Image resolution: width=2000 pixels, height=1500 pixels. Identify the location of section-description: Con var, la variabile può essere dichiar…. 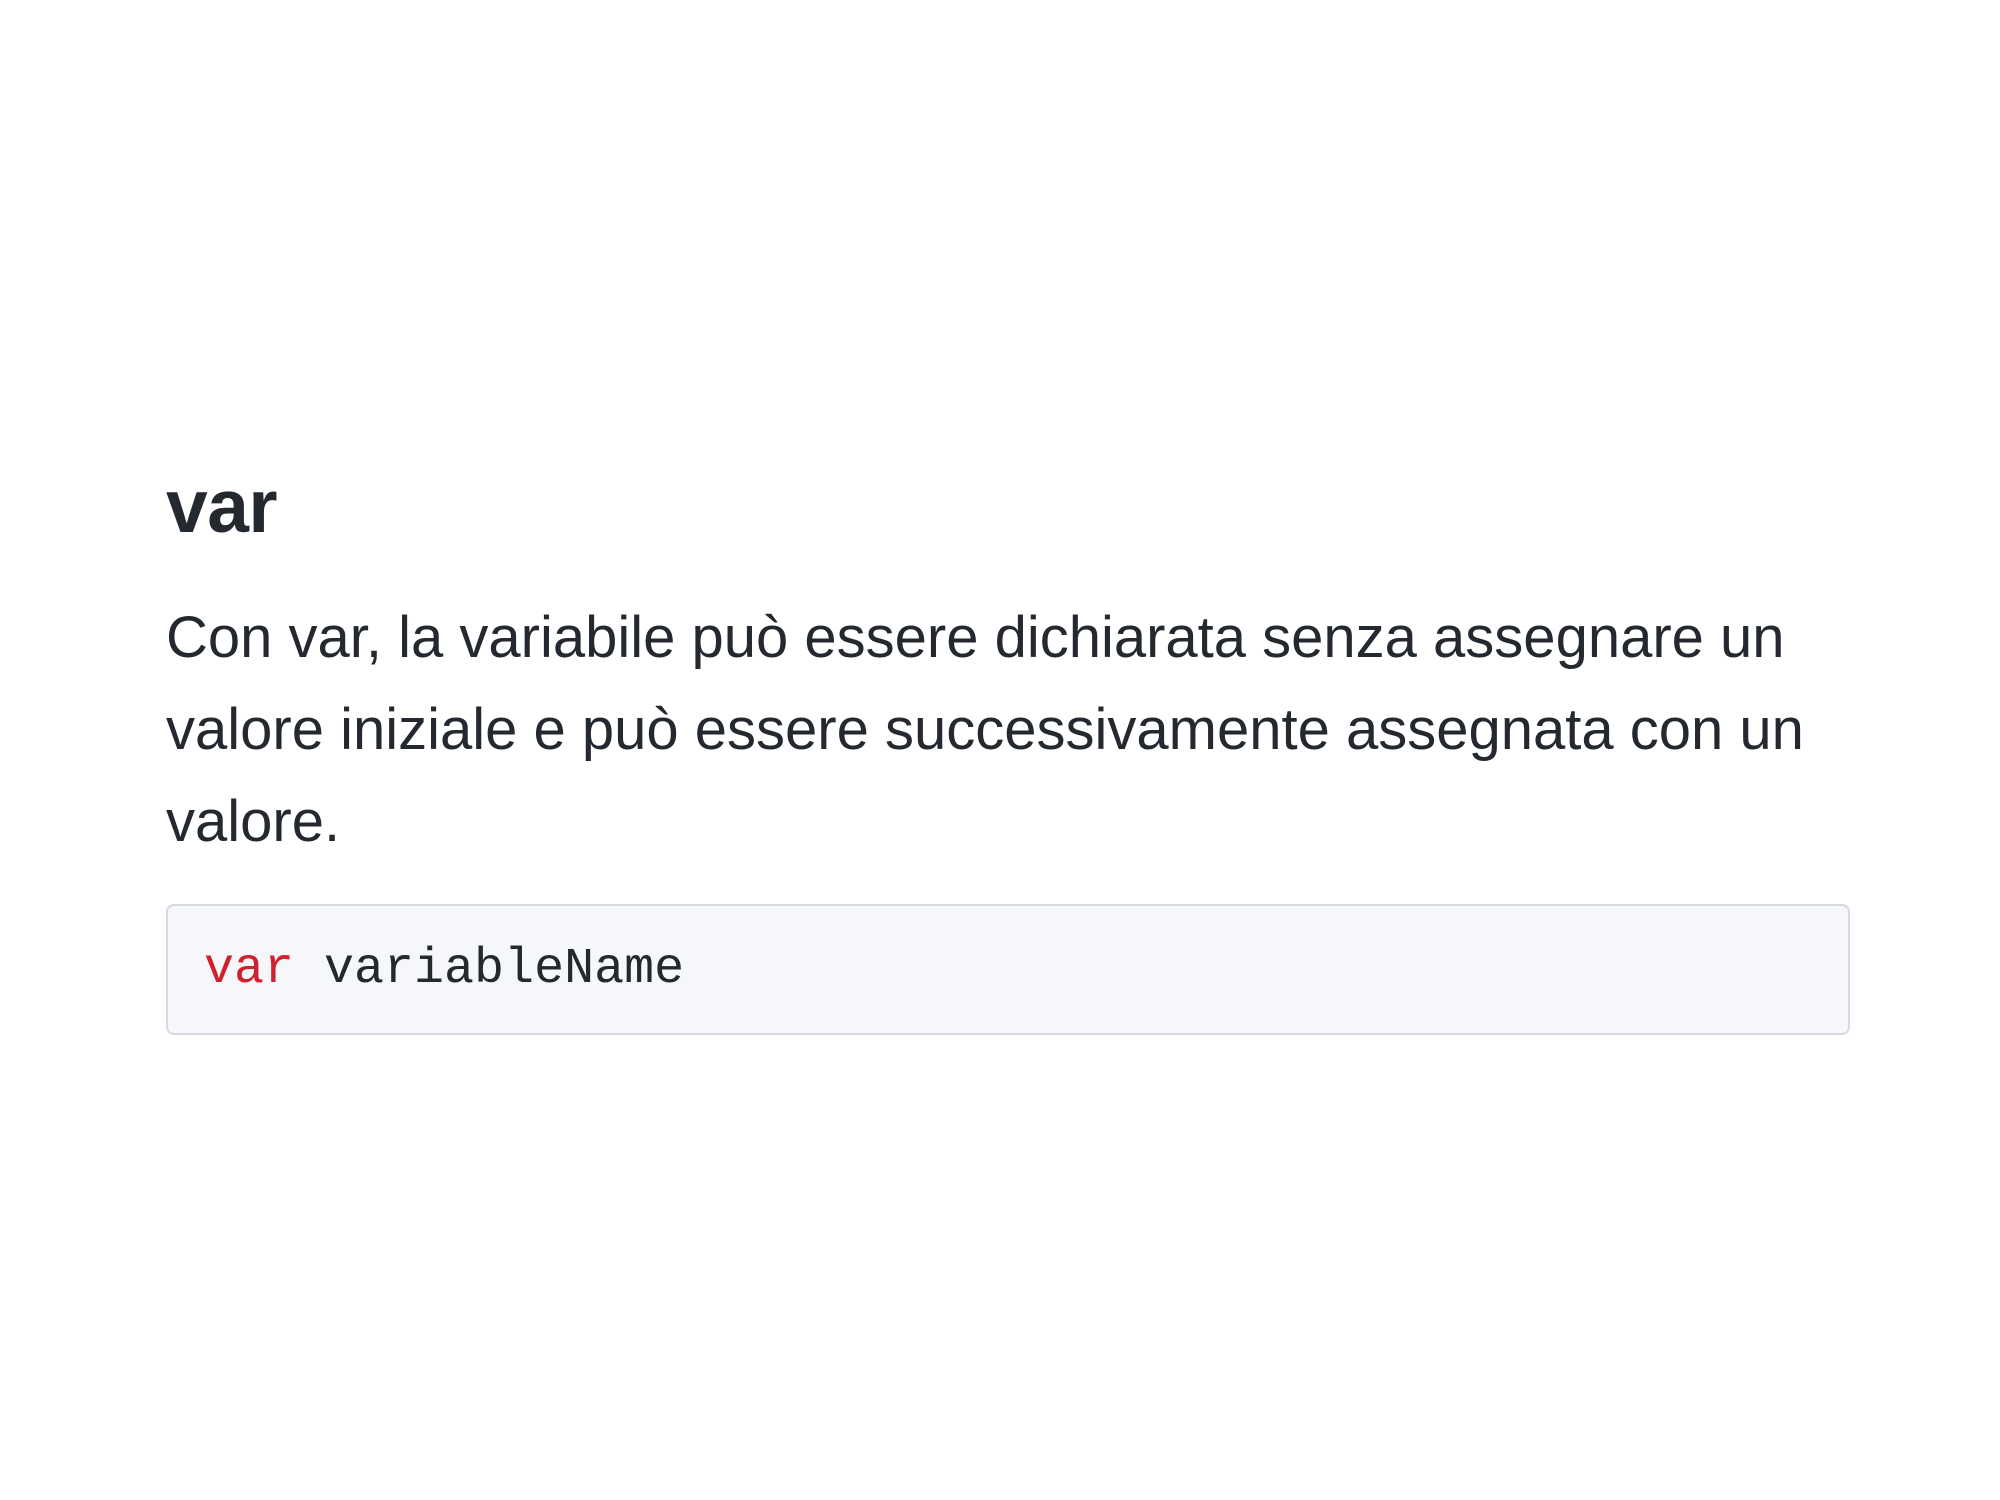
(985, 729).